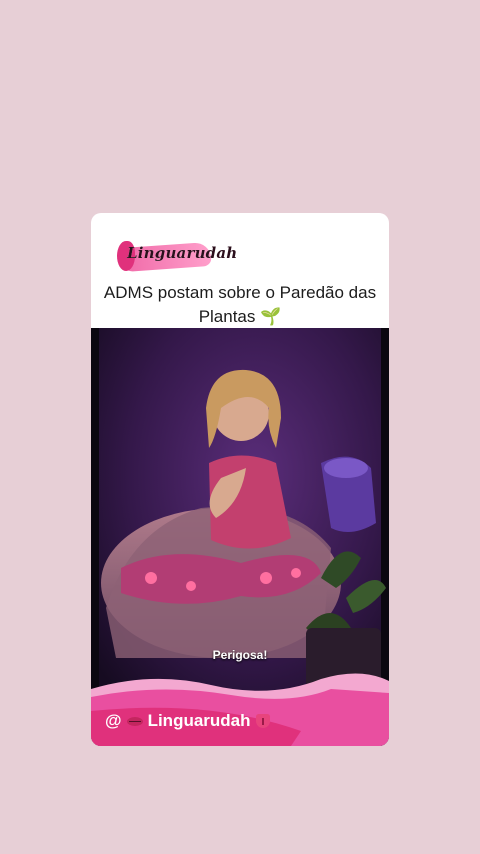 The image size is (480, 854). What do you see at coordinates (182, 253) in the screenshot?
I see `brand-logo-text: Linguarudah` at bounding box center [182, 253].